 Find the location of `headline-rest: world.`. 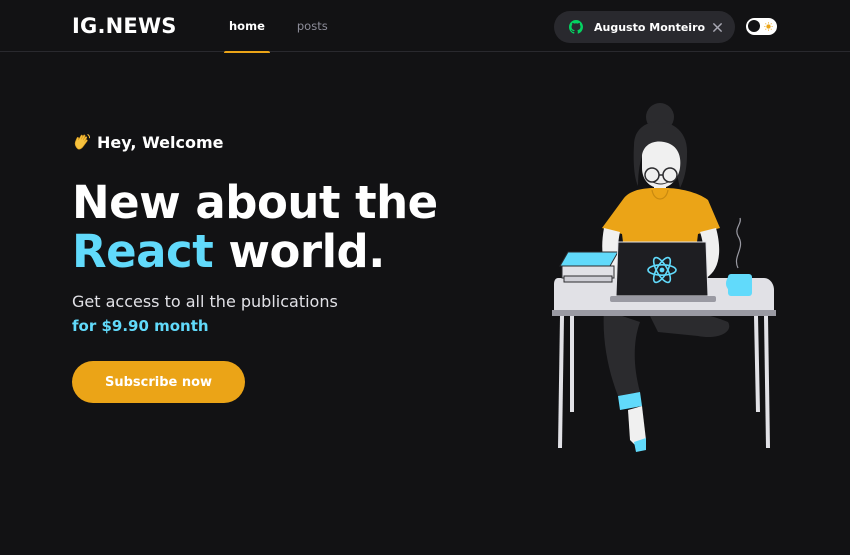

headline-rest: world. is located at coordinates (306, 251).